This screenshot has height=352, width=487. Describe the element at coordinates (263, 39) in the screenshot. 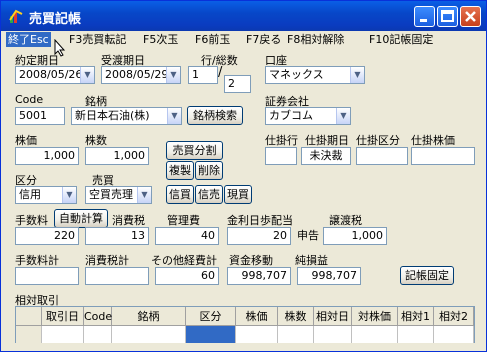

I see `menu-back: F7戻る` at that location.